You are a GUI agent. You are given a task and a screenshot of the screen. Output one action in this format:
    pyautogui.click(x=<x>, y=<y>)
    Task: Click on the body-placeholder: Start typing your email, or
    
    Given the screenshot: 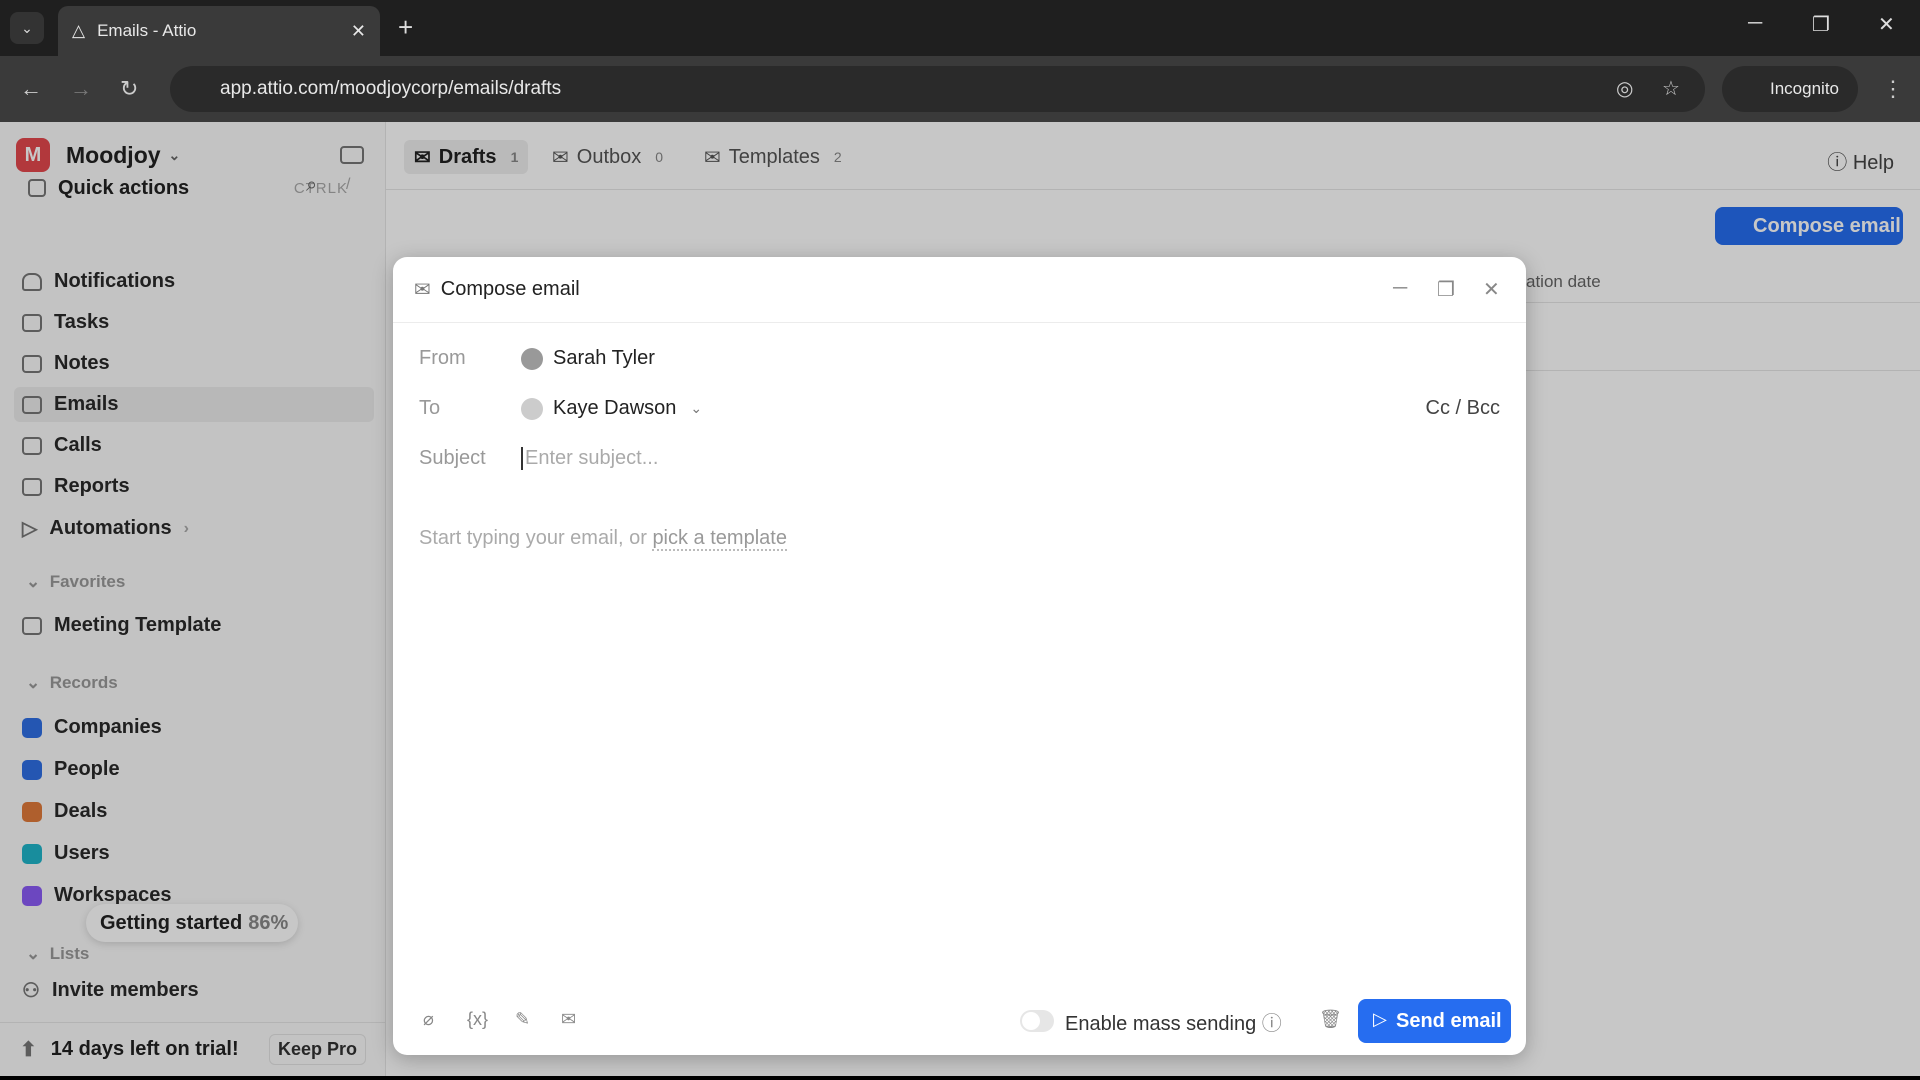 What is the action you would take?
    pyautogui.click(x=536, y=538)
    